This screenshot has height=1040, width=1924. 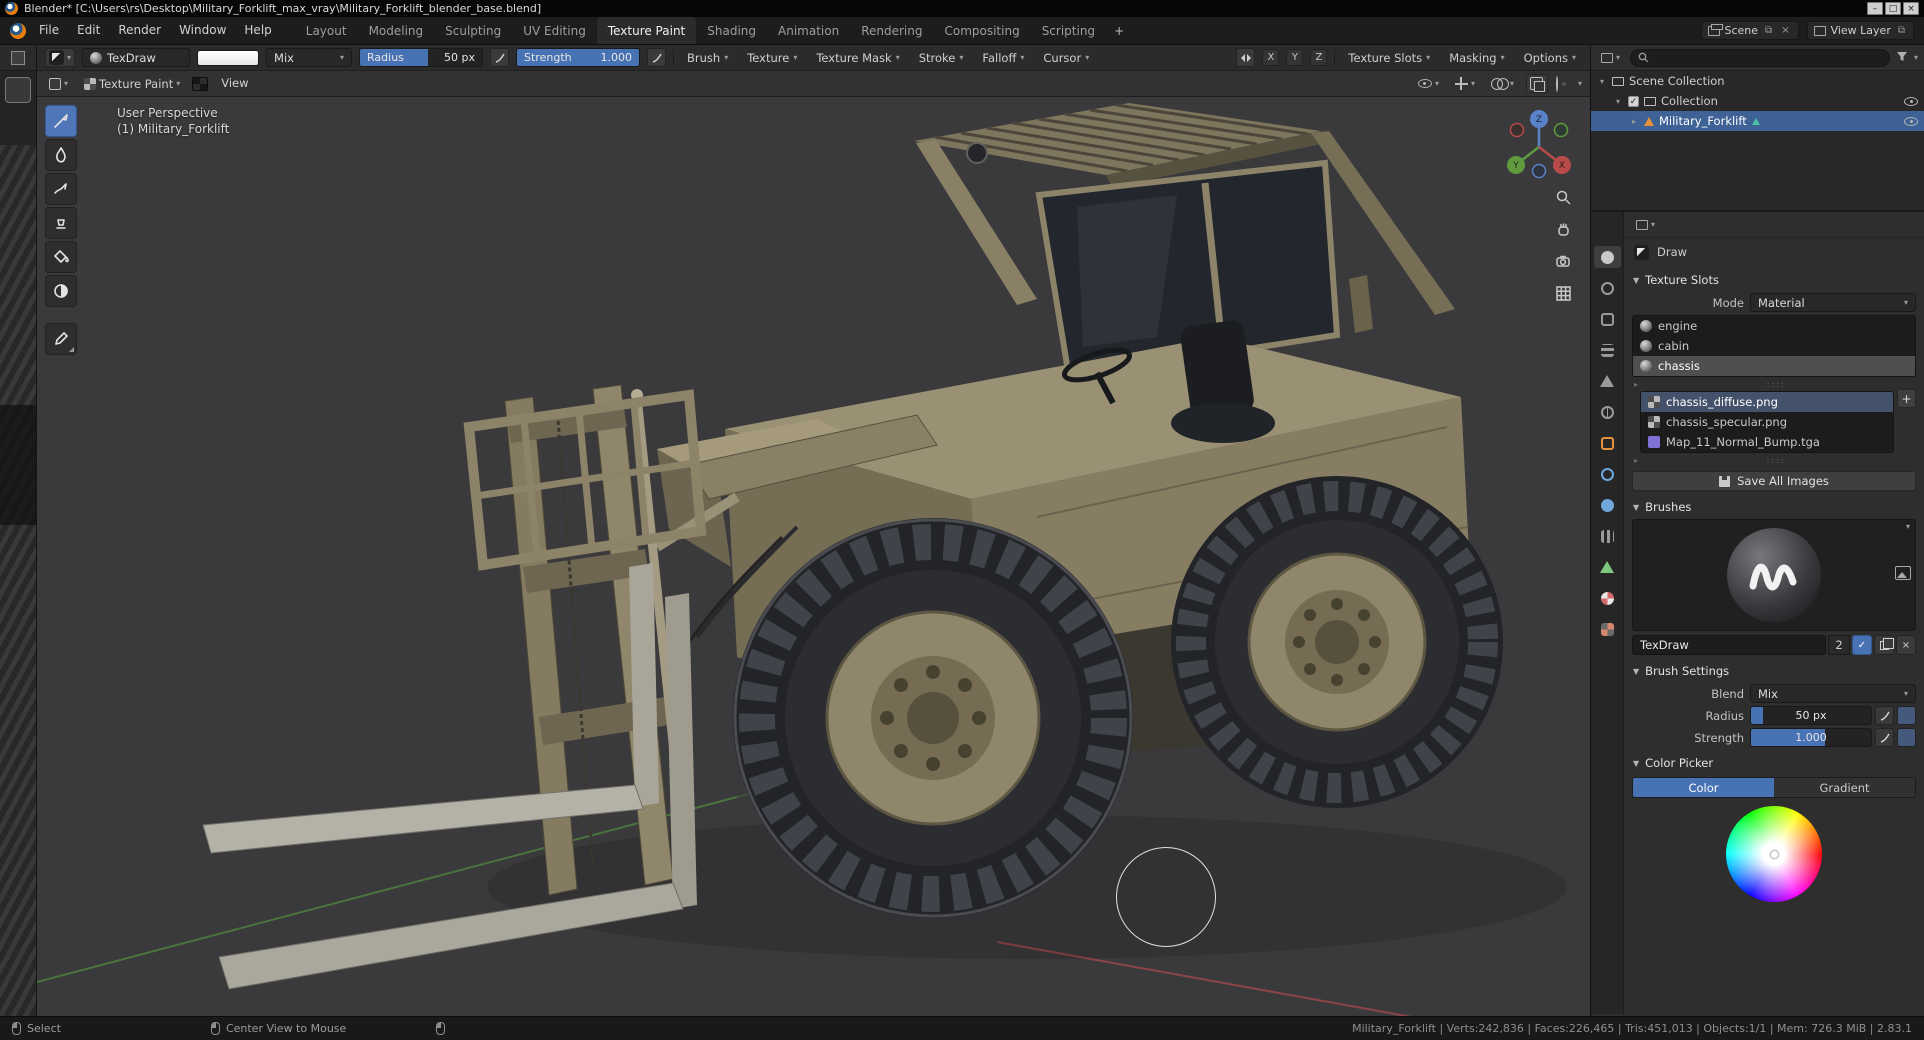 What do you see at coordinates (1774, 326) in the screenshot?
I see `material-slot-engine: engine` at bounding box center [1774, 326].